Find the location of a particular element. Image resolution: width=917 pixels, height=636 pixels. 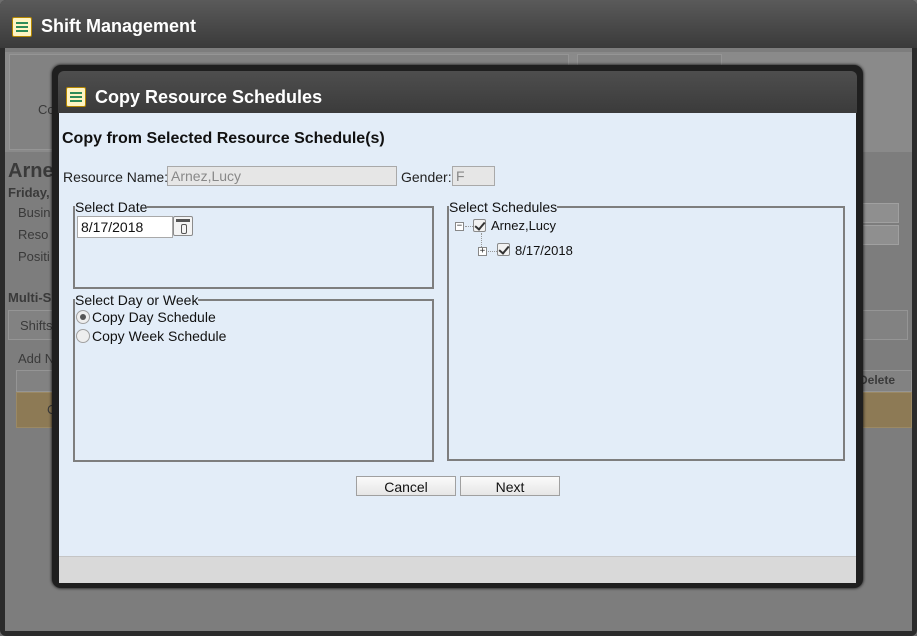

tree-collapse-icon: − is located at coordinates (459, 226).